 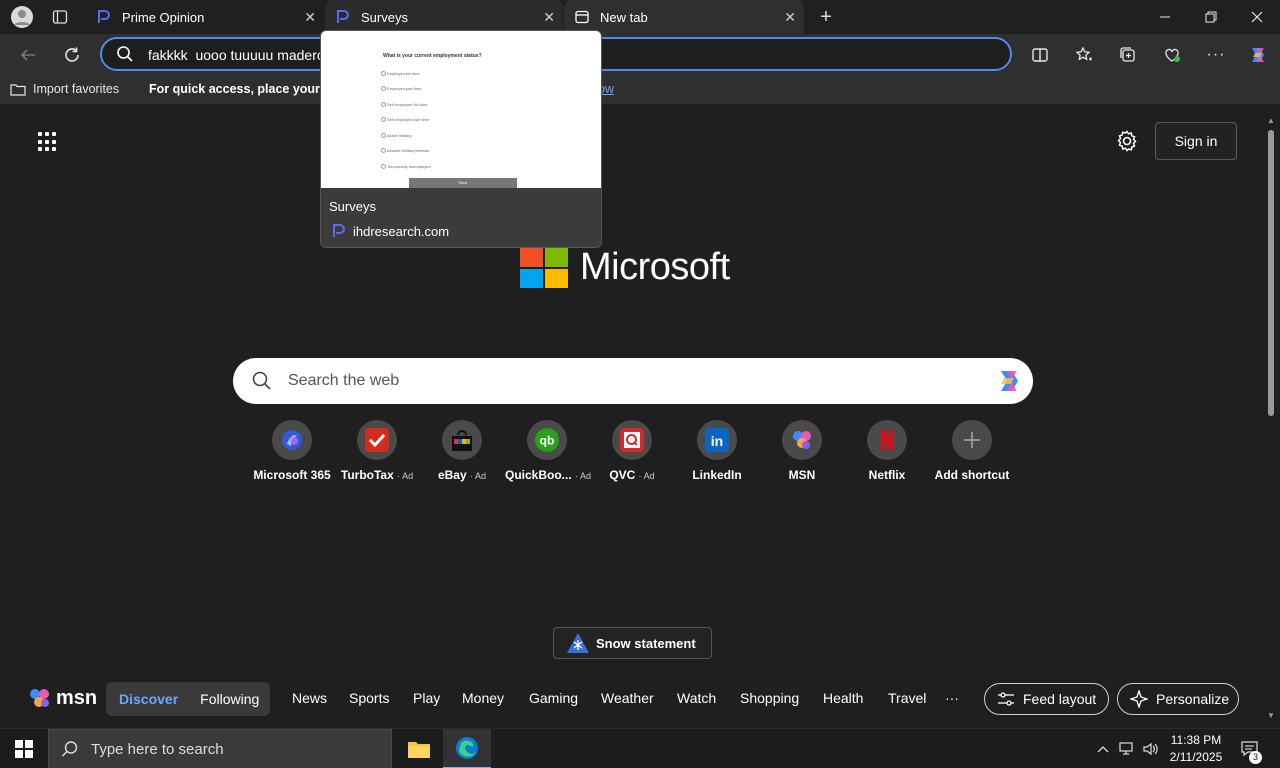 I want to click on collections-icon, so click(x=1128, y=55).